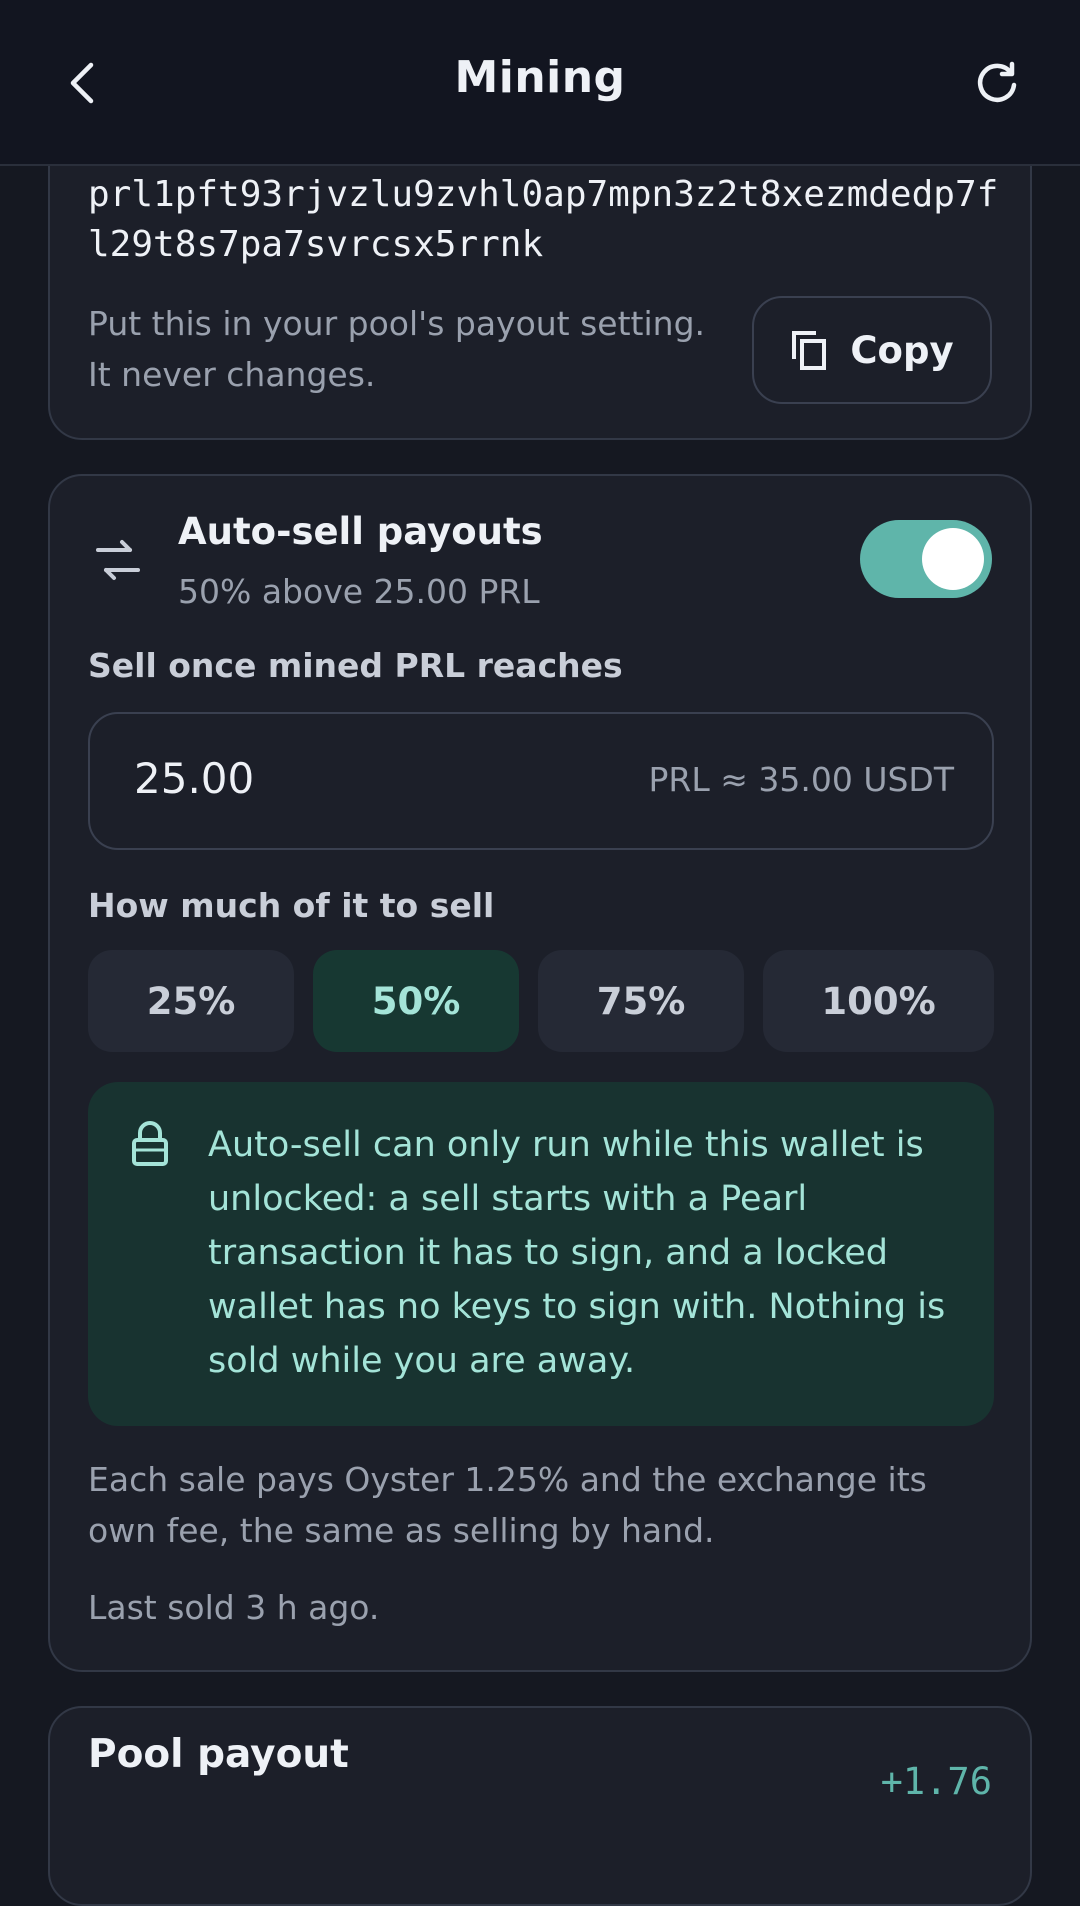 The height and width of the screenshot is (1906, 1080). I want to click on threshold-input: 25.00 PRL ≈ 35.00 USDT, so click(541, 781).